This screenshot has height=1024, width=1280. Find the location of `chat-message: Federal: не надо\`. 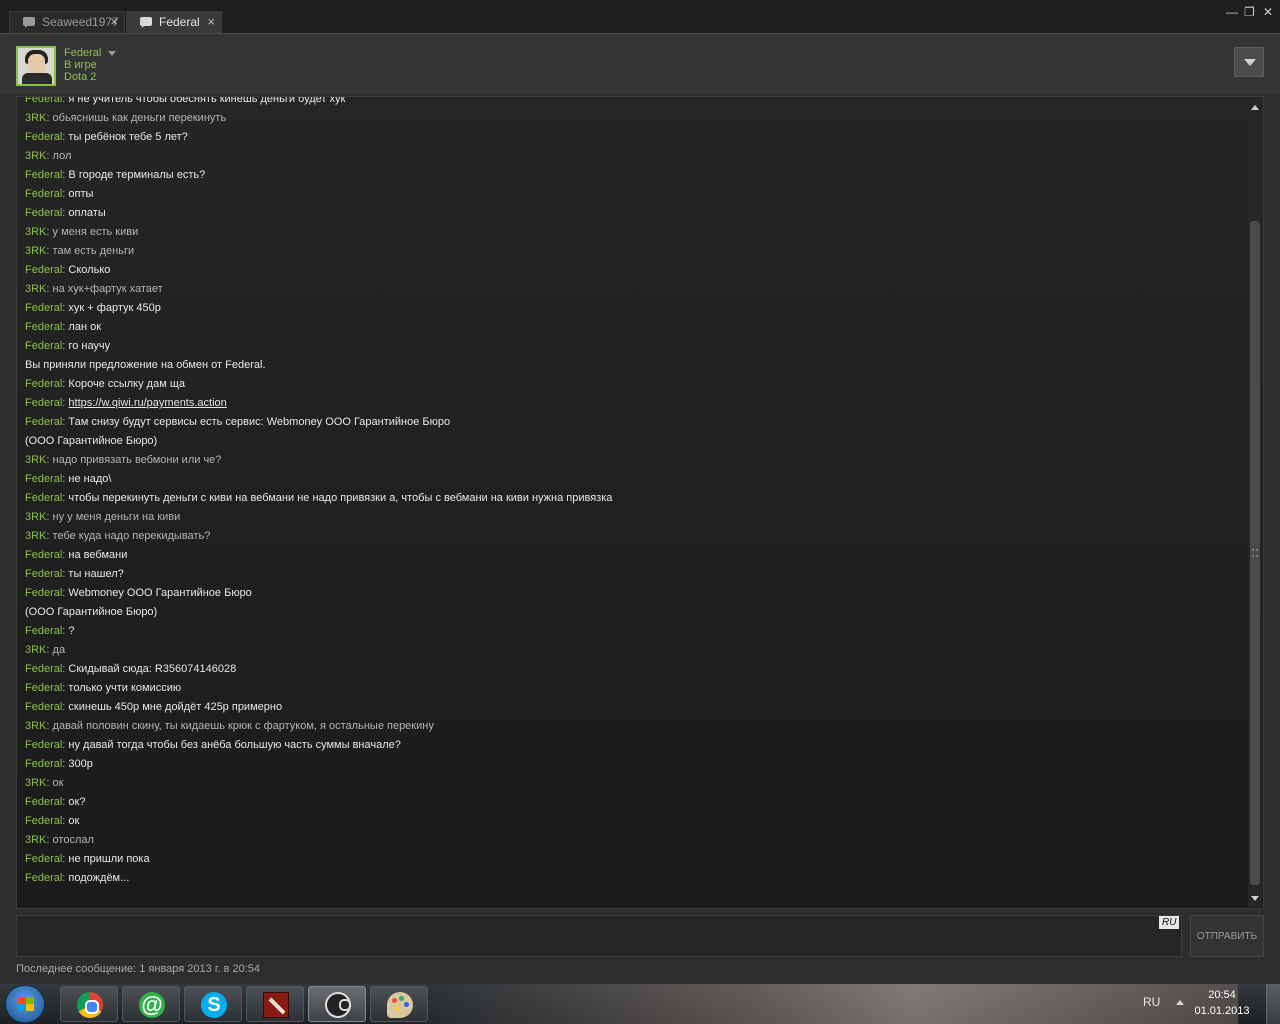

chat-message: Federal: не надо\ is located at coordinates (635, 479).